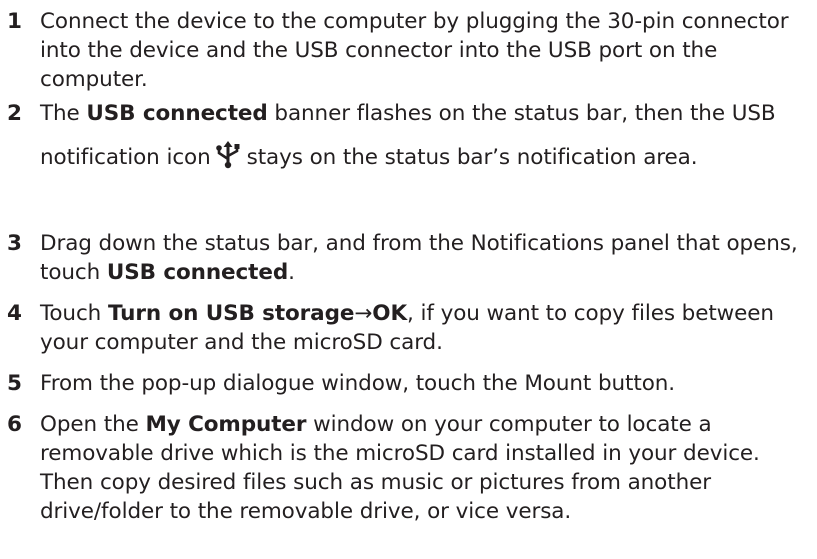 This screenshot has height=559, width=817. Describe the element at coordinates (14, 21) in the screenshot. I see `step-number: 1` at that location.